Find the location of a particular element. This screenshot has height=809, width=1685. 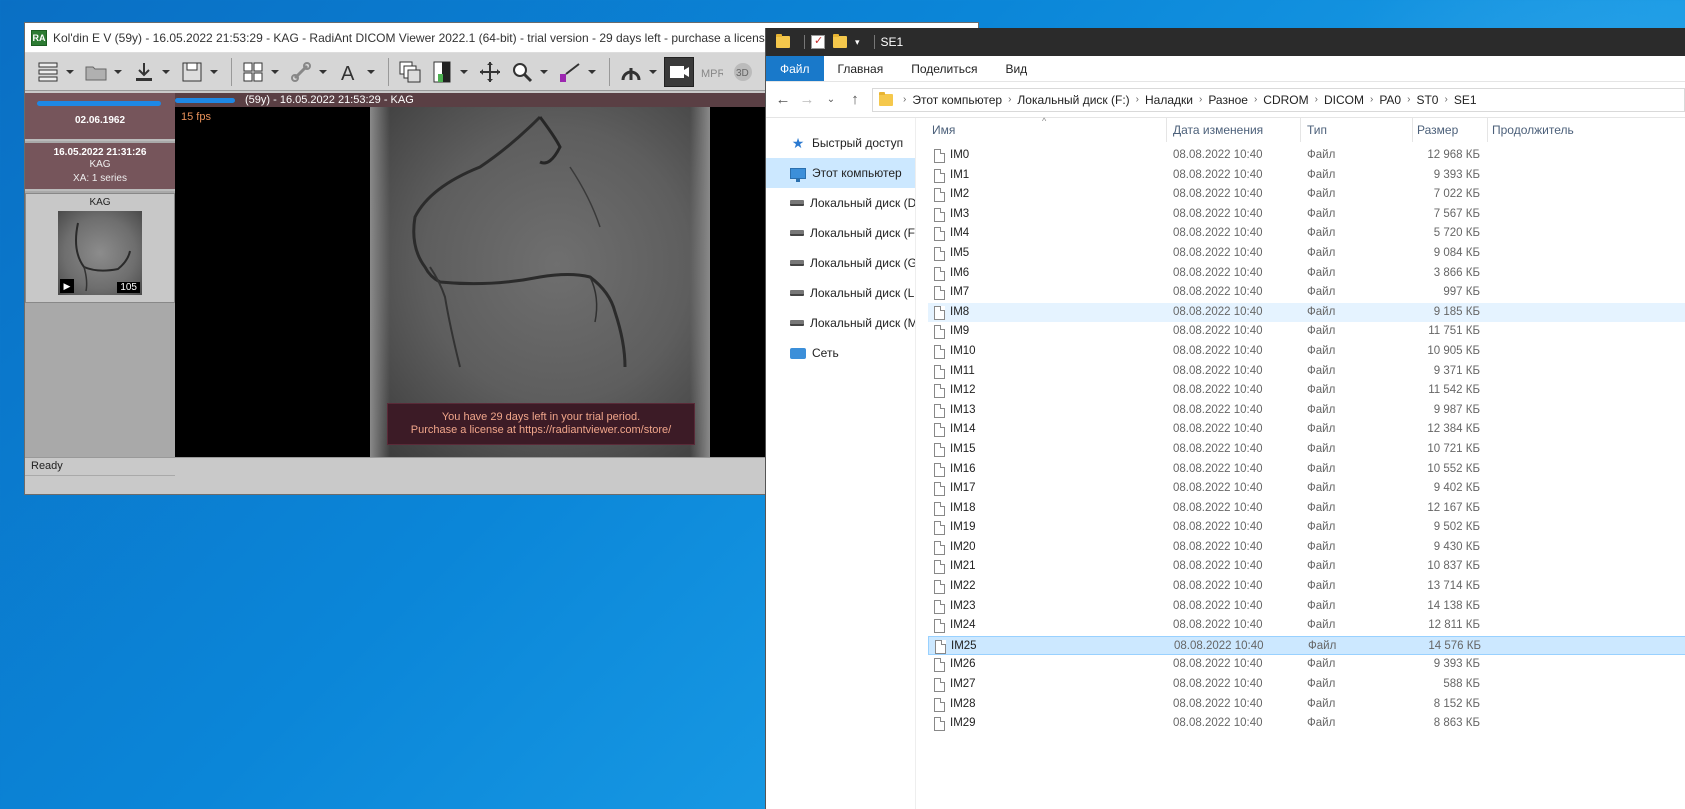

breadcrumb-item: ST0 is located at coordinates (1427, 100).